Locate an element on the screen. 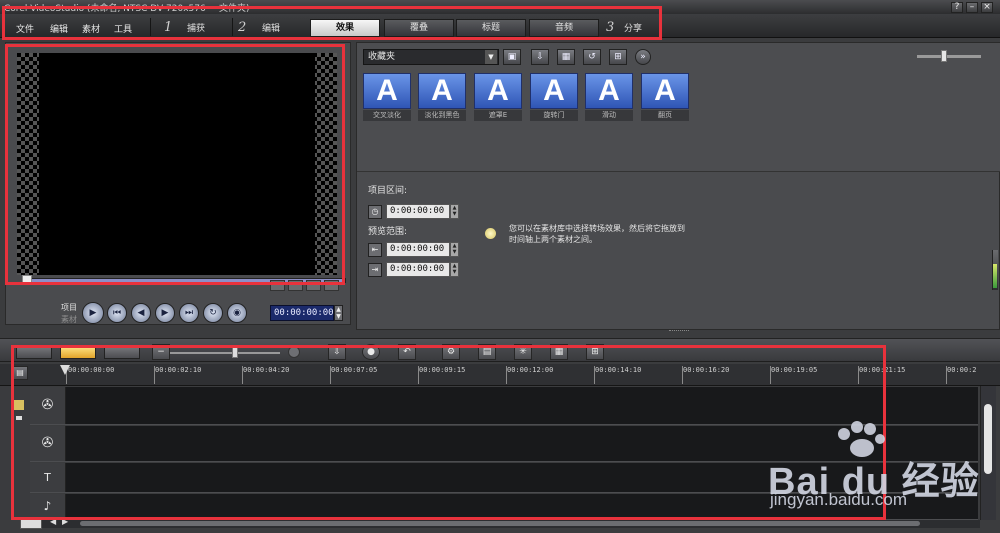 Image resolution: width=1000 pixels, height=533 pixels. lightbulb-icon is located at coordinates (490, 233).